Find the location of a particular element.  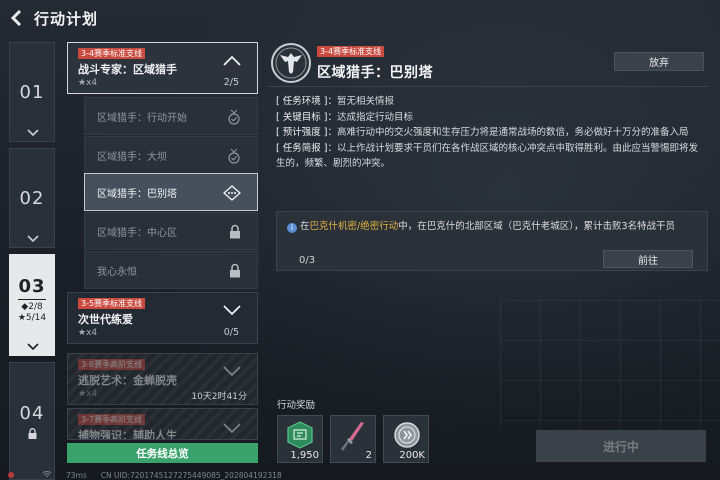

back-button is located at coordinates (17, 18).